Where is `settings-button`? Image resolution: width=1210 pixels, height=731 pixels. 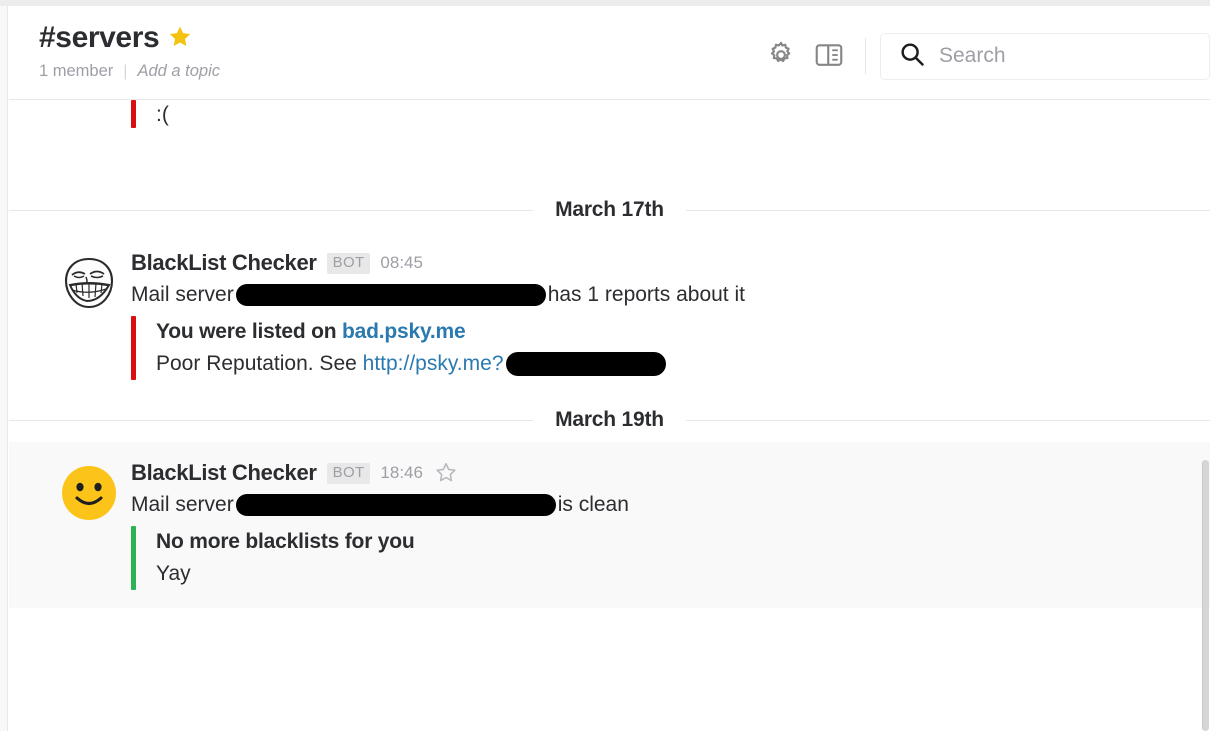 settings-button is located at coordinates (781, 56).